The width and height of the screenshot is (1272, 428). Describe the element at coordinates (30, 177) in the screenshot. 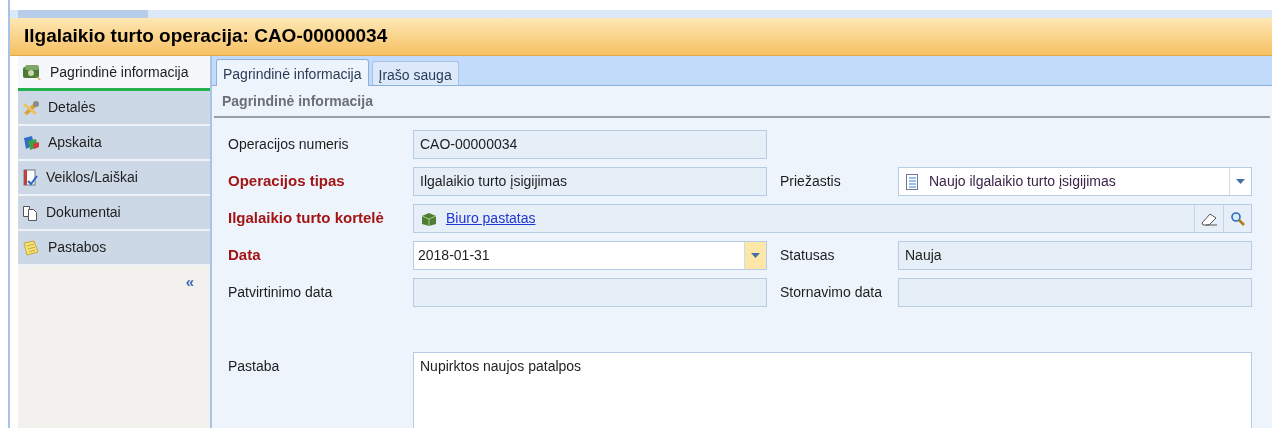

I see `checklist-icon` at that location.